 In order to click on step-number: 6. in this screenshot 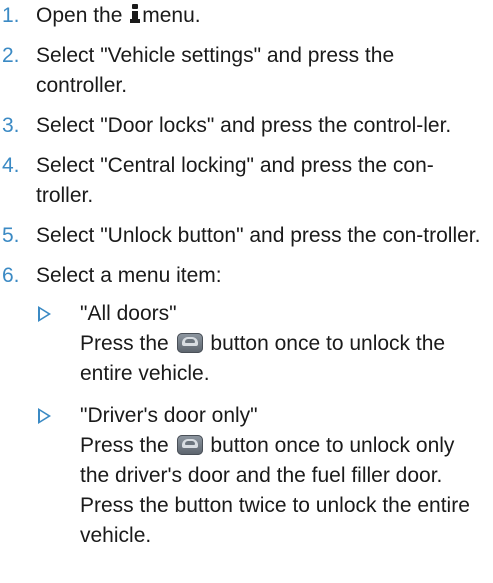, I will do `click(11, 275)`.